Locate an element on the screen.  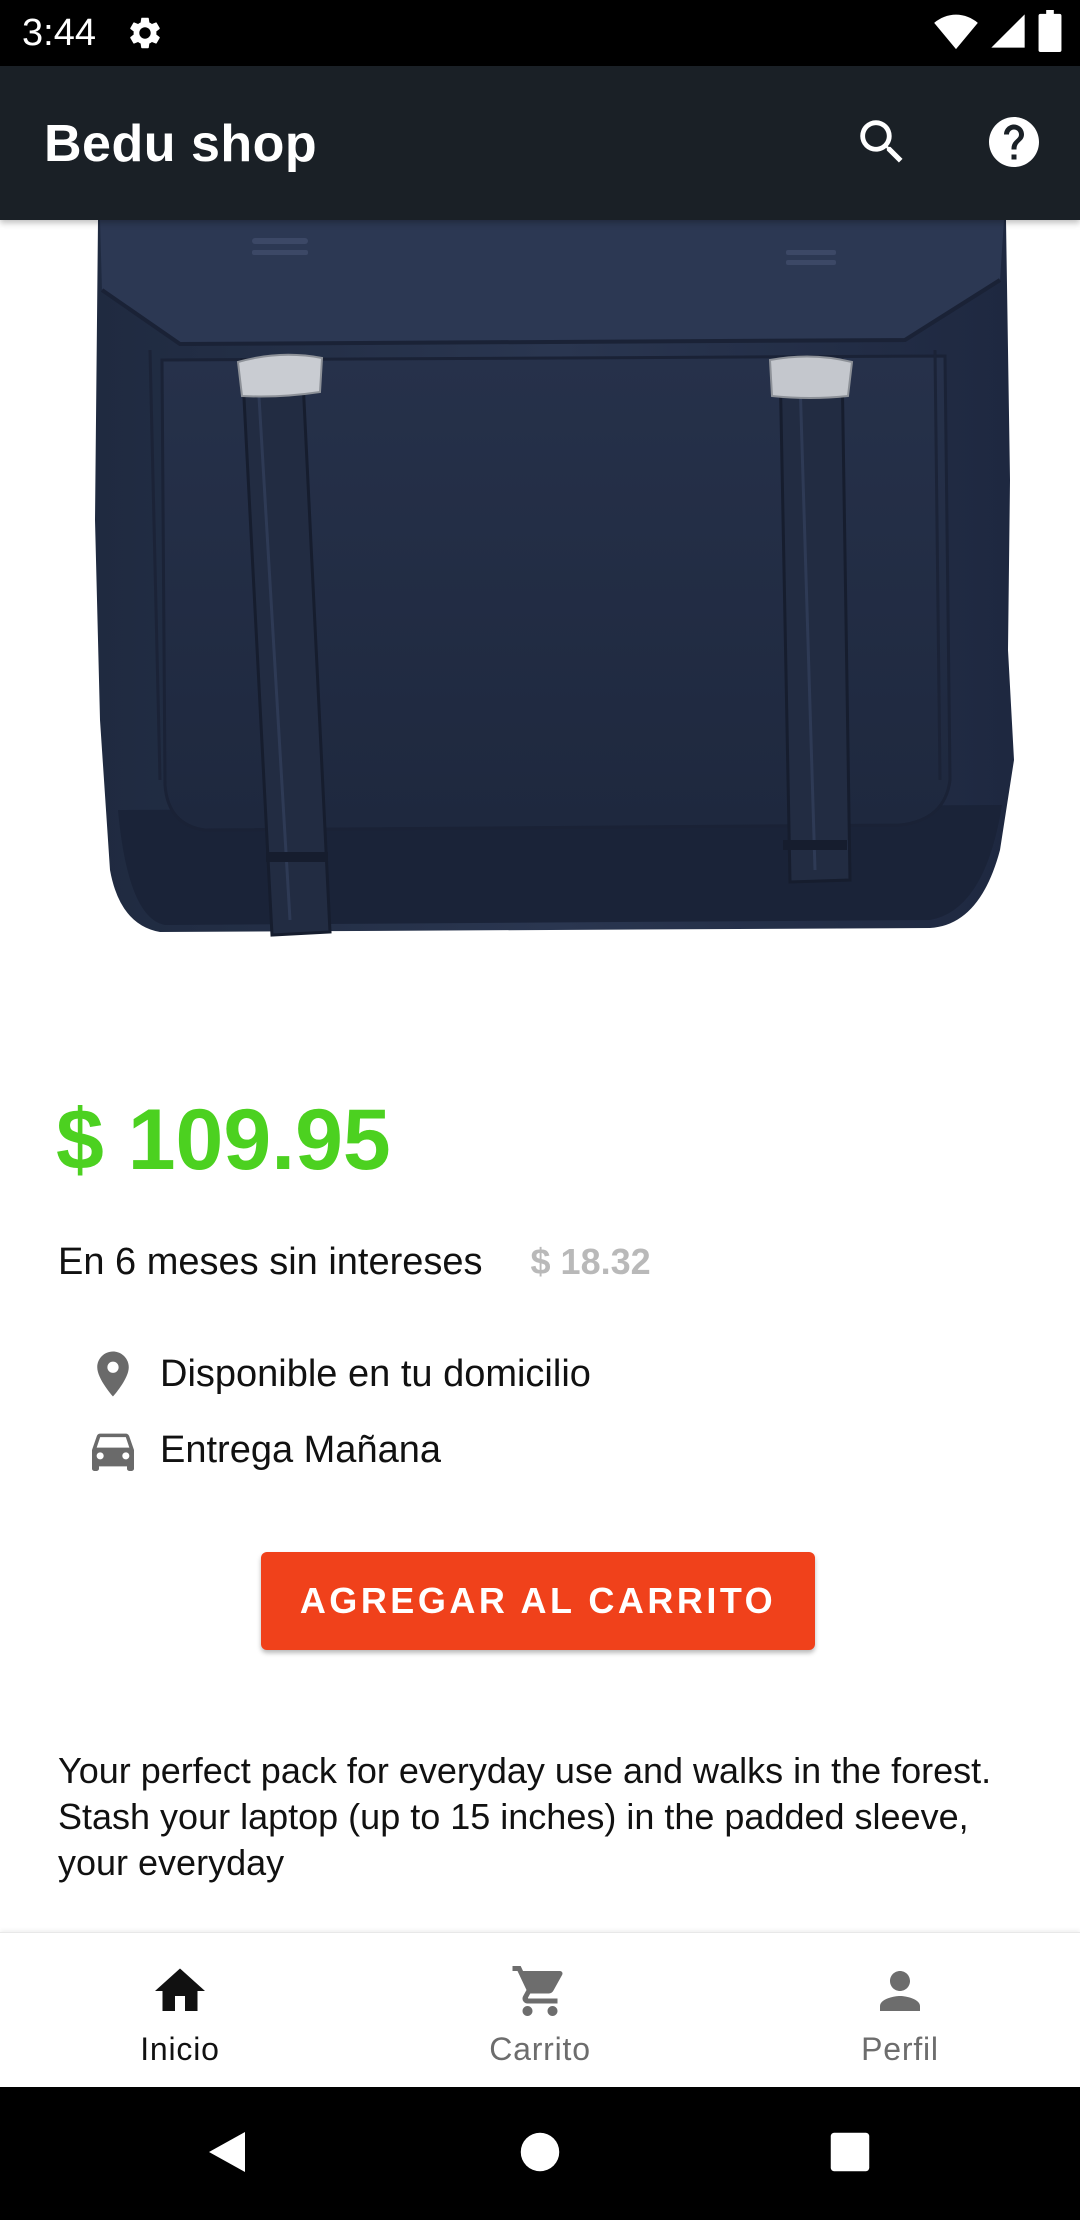
home-button is located at coordinates (540, 2154).